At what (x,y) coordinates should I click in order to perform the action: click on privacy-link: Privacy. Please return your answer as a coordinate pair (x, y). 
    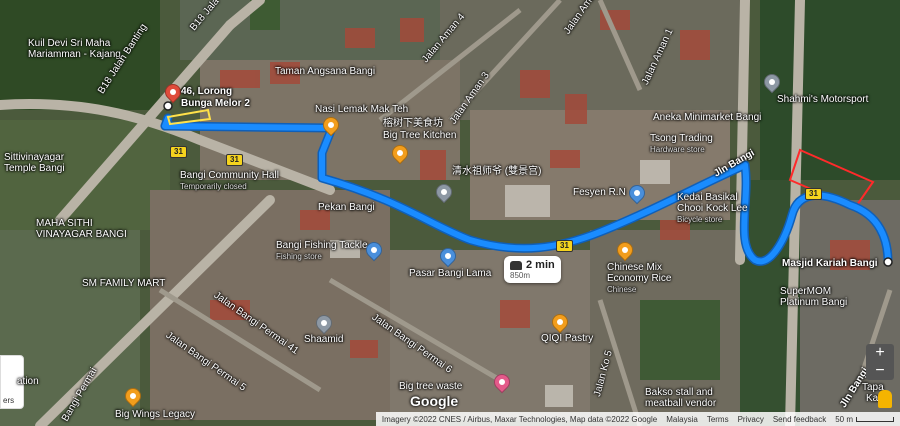
    Looking at the image, I should click on (751, 419).